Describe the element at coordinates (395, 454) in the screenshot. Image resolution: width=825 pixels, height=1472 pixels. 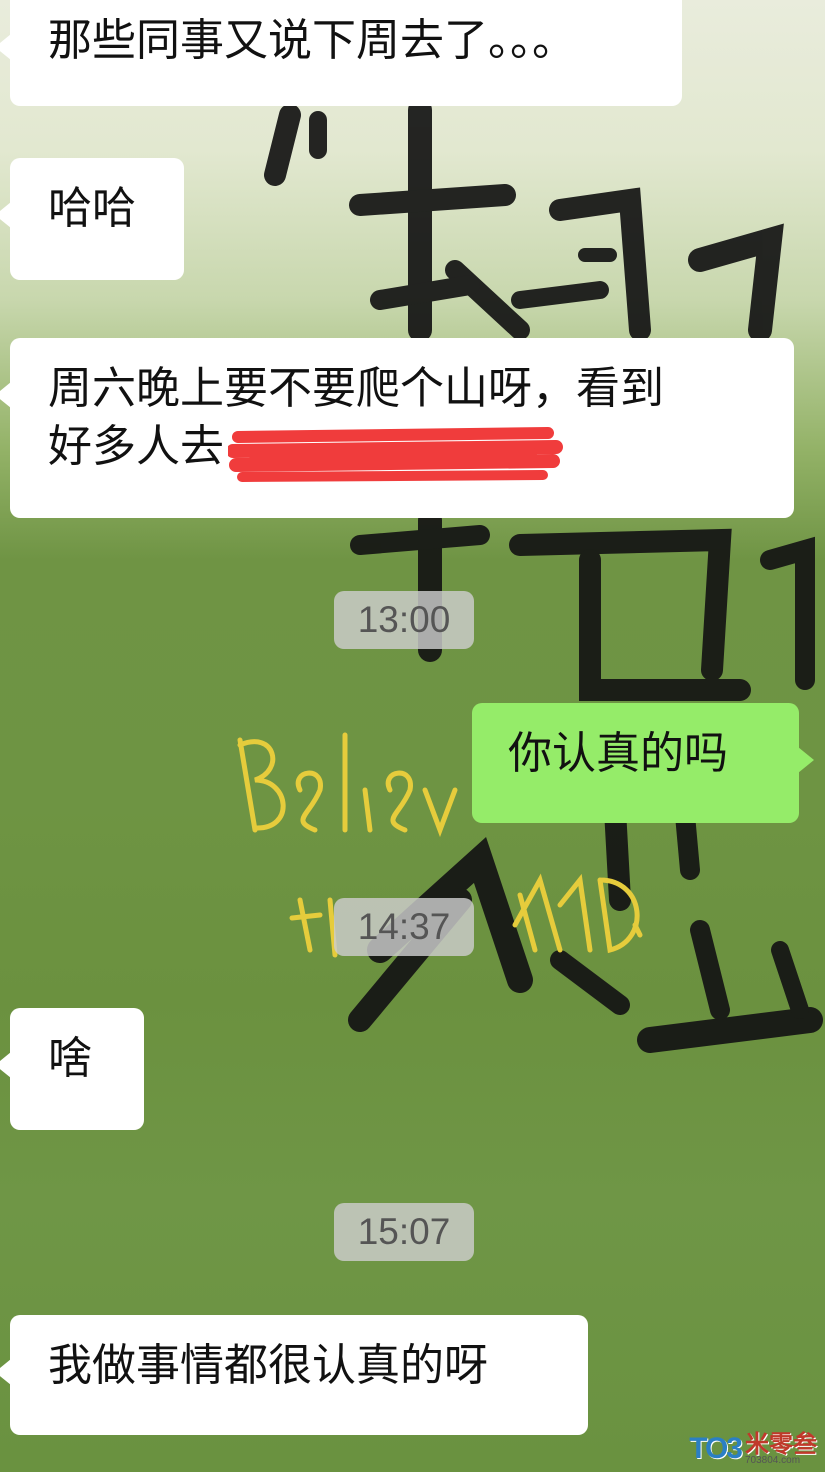
I see `redaction-scribble` at that location.